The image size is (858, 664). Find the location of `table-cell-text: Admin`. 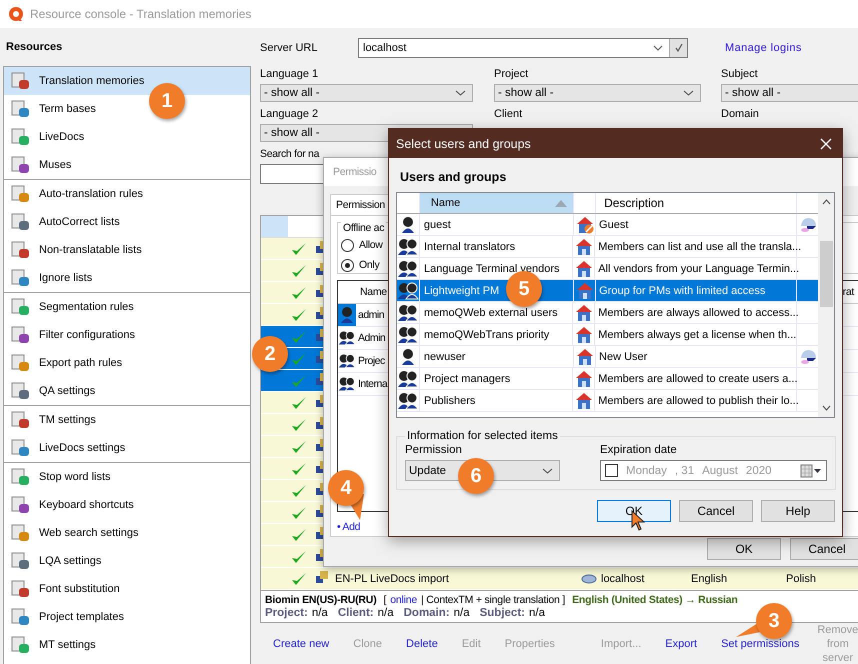

table-cell-text: Admin is located at coordinates (371, 338).